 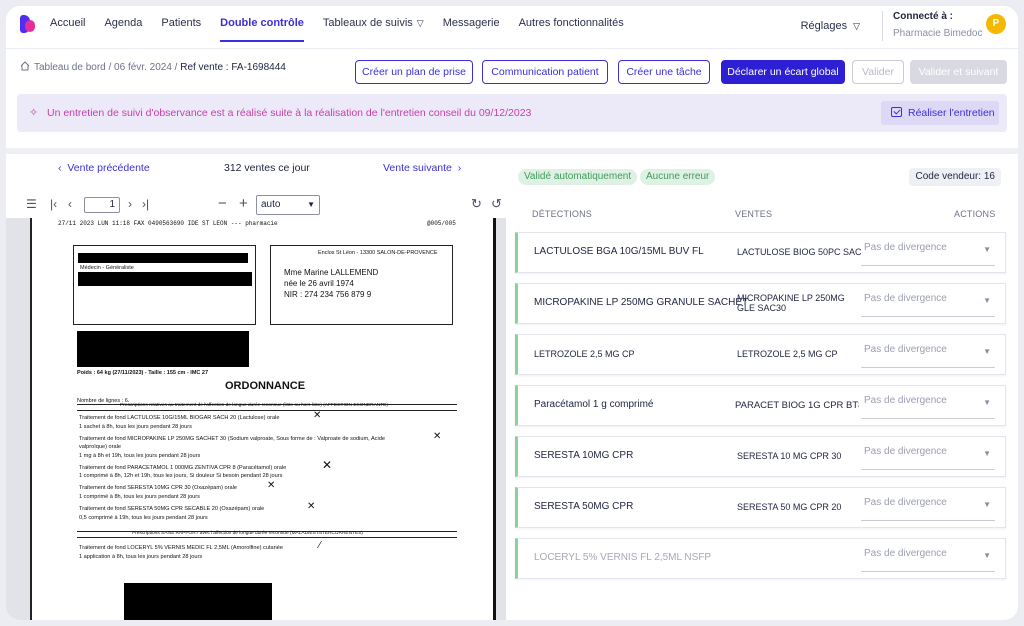 What do you see at coordinates (70, 204) in the screenshot?
I see `previous-page-icon: ‹` at bounding box center [70, 204].